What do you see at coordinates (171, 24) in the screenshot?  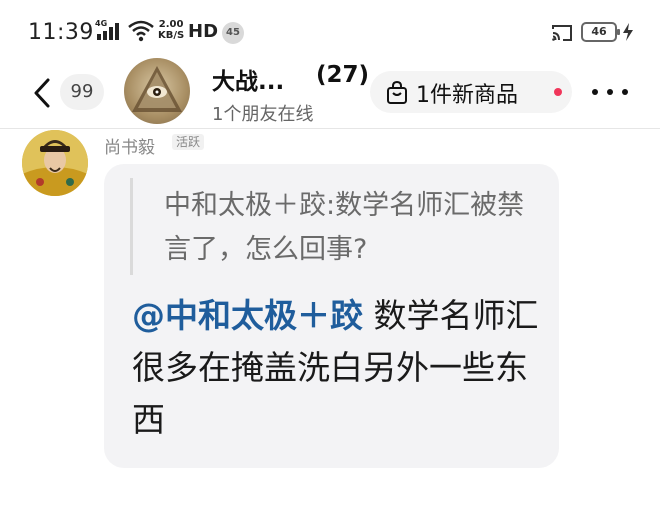 I see `speed-value: 2.00` at bounding box center [171, 24].